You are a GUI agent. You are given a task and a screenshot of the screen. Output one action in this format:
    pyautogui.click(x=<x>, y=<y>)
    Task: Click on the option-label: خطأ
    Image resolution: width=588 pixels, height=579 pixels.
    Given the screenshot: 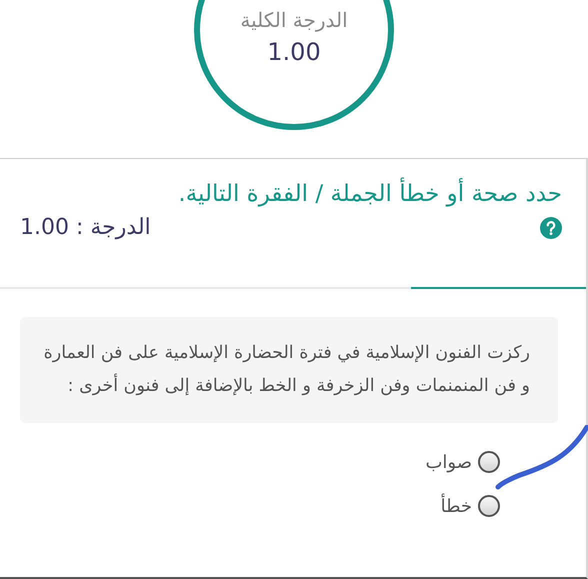 What is the action you would take?
    pyautogui.click(x=456, y=506)
    